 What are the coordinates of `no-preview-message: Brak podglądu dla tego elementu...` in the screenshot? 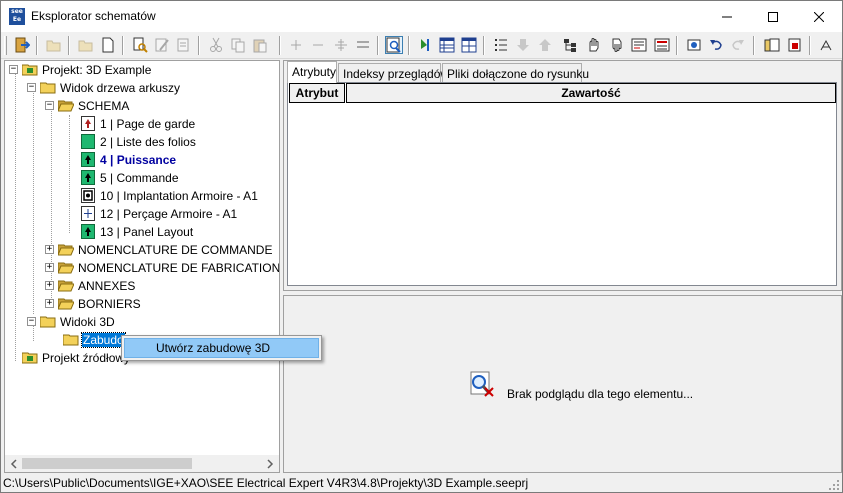 It's located at (600, 394).